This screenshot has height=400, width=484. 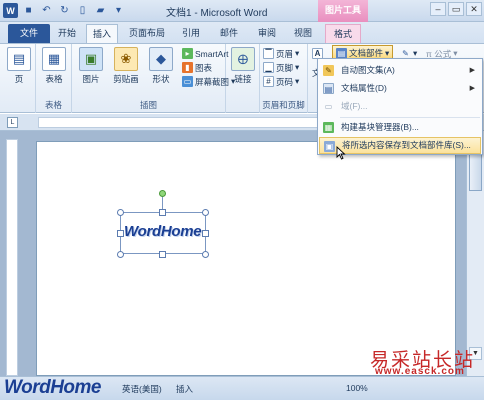 I want to click on field-icon: ▭, so click(x=328, y=106).